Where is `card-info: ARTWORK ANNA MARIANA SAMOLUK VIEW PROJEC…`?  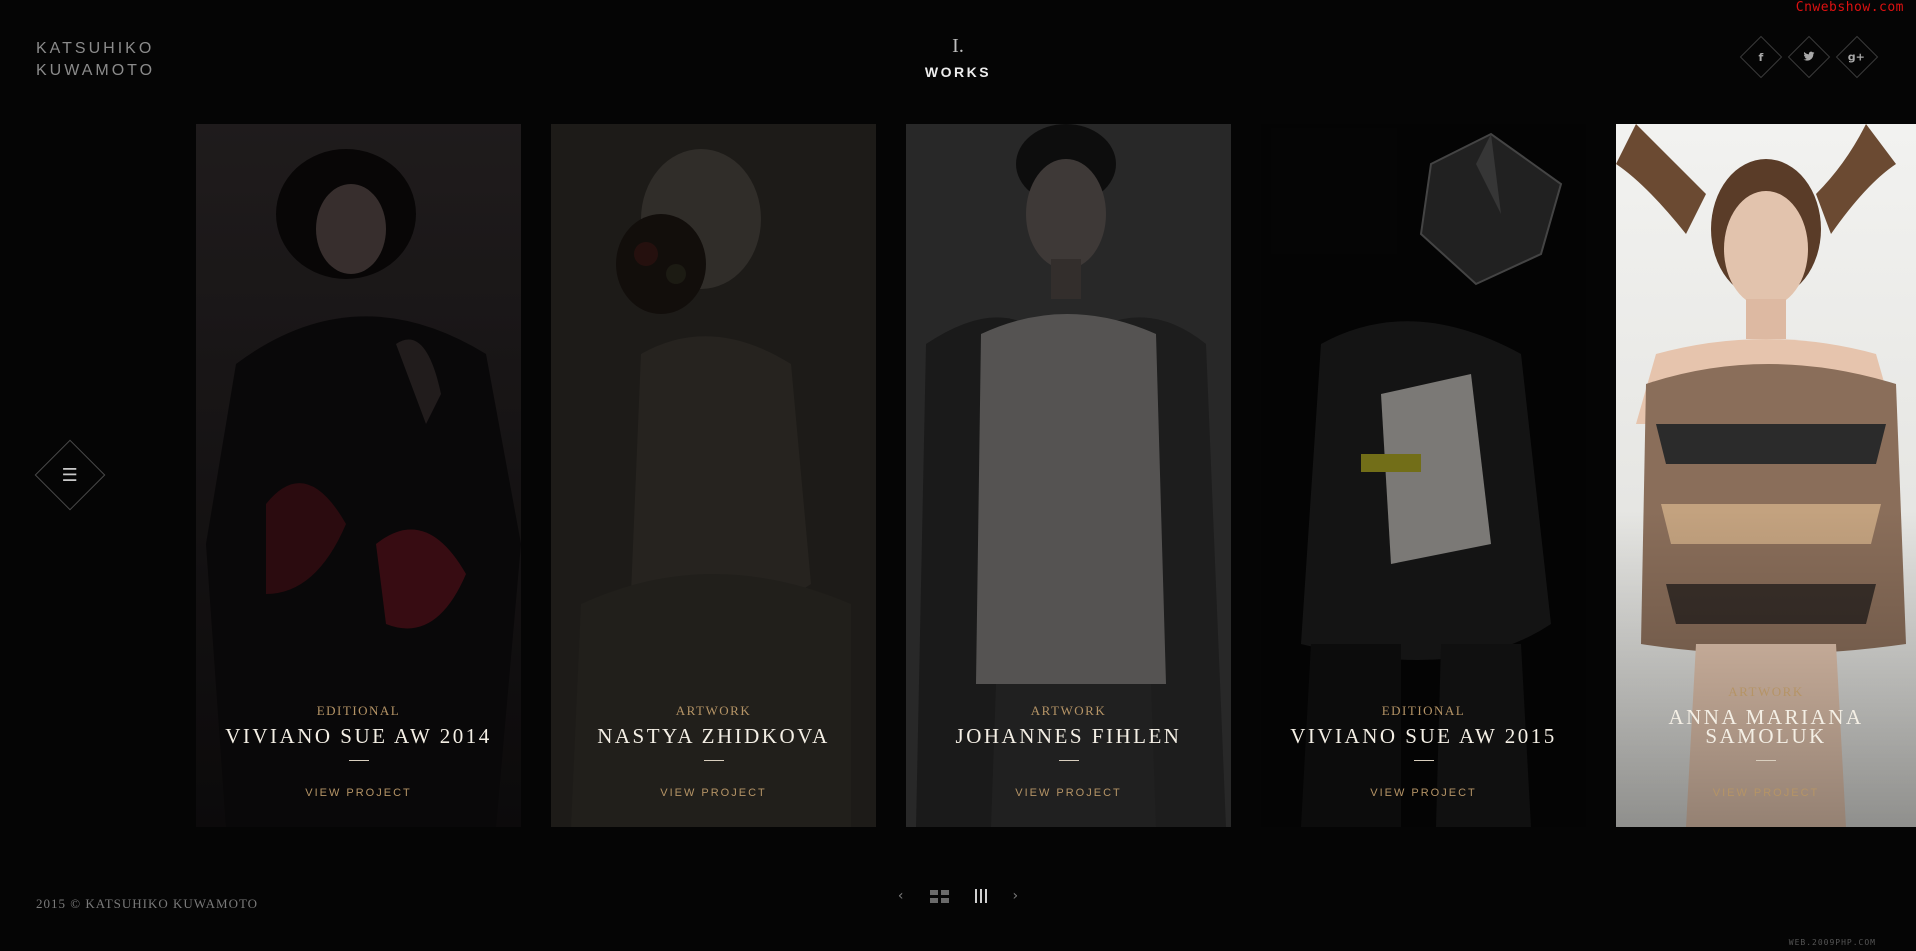 card-info: ARTWORK ANNA MARIANA SAMOLUK VIEW PROJEC… is located at coordinates (1766, 741).